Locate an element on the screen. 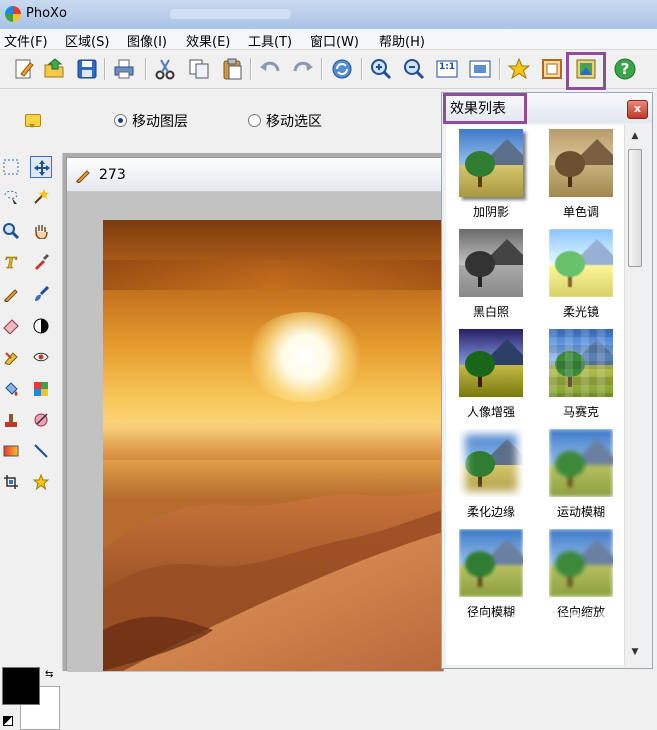 The height and width of the screenshot is (730, 657). help-icon: ? is located at coordinates (625, 69).